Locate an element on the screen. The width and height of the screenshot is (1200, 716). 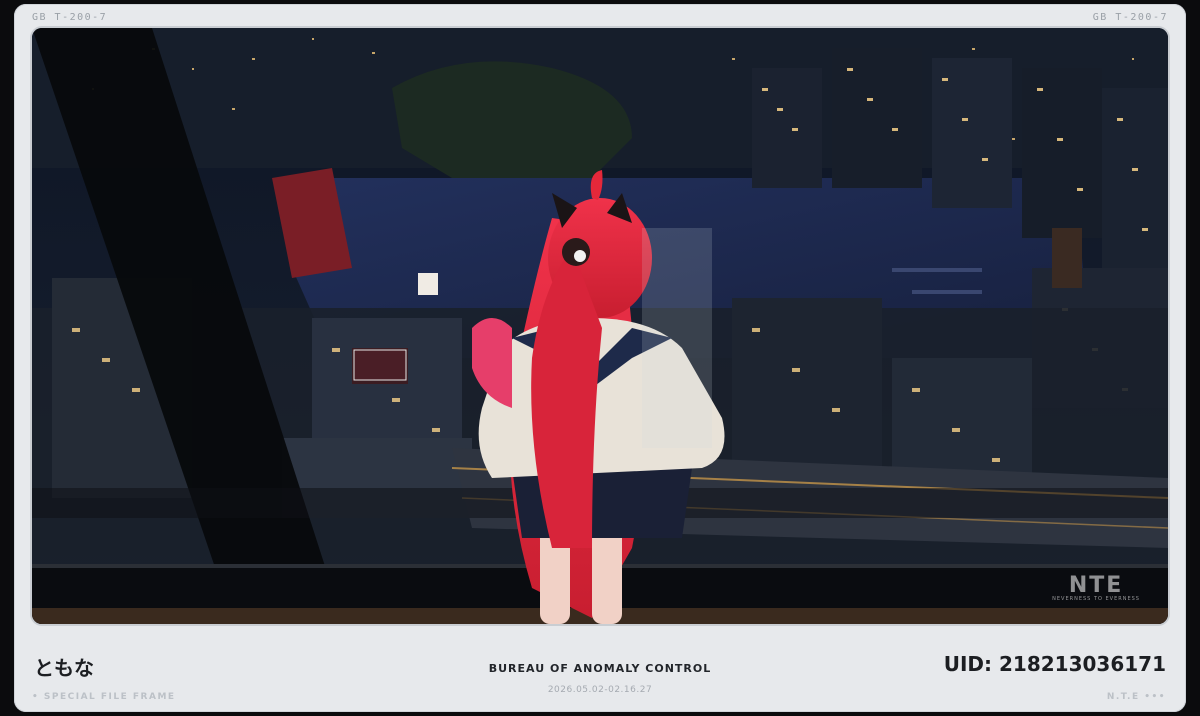
nte-watermark-logo: NTE NEVERNESS TO EVERNESS is located at coordinates (1096, 587).